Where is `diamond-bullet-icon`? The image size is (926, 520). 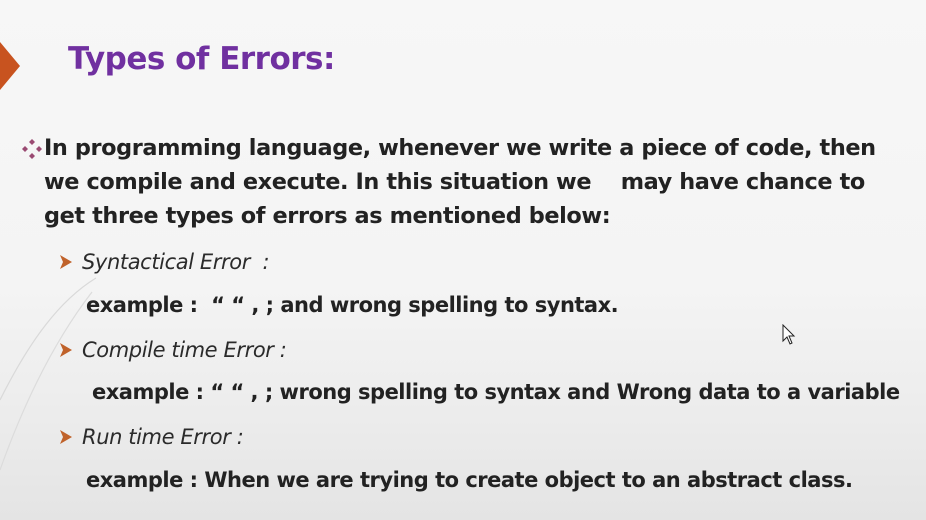
diamond-bullet-icon is located at coordinates (32, 149).